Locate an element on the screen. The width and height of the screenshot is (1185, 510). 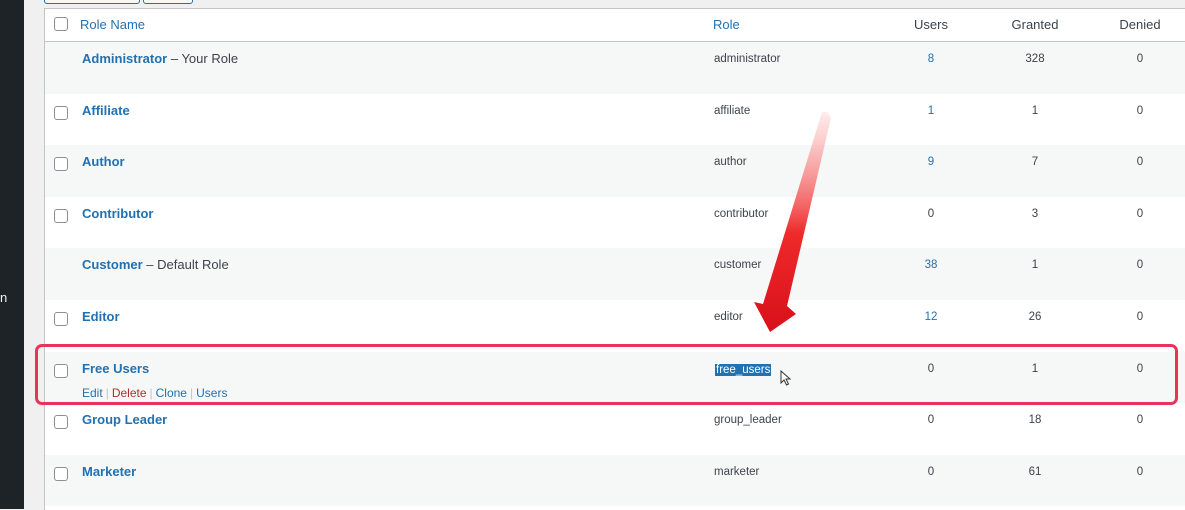
apply-button is located at coordinates (168, 2).